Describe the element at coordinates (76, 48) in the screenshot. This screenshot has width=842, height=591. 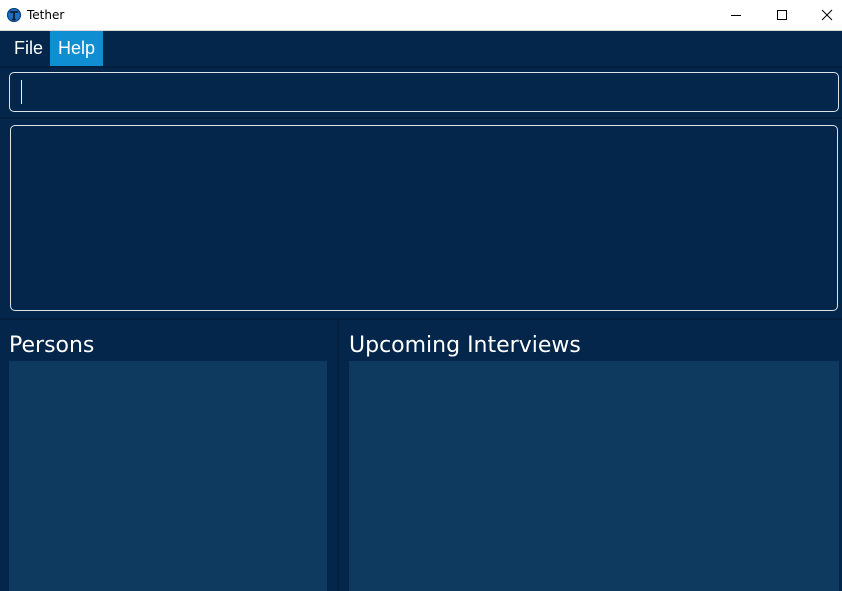
I see `menu-help: Help` at that location.